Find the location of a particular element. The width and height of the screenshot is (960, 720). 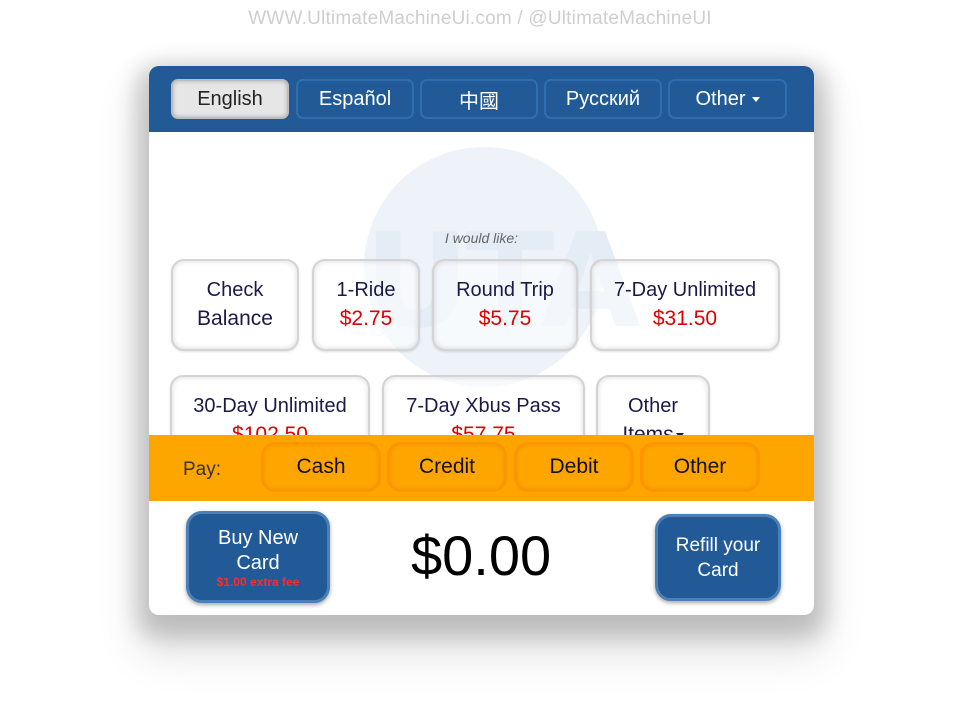

item-price: $2.75 is located at coordinates (366, 318).